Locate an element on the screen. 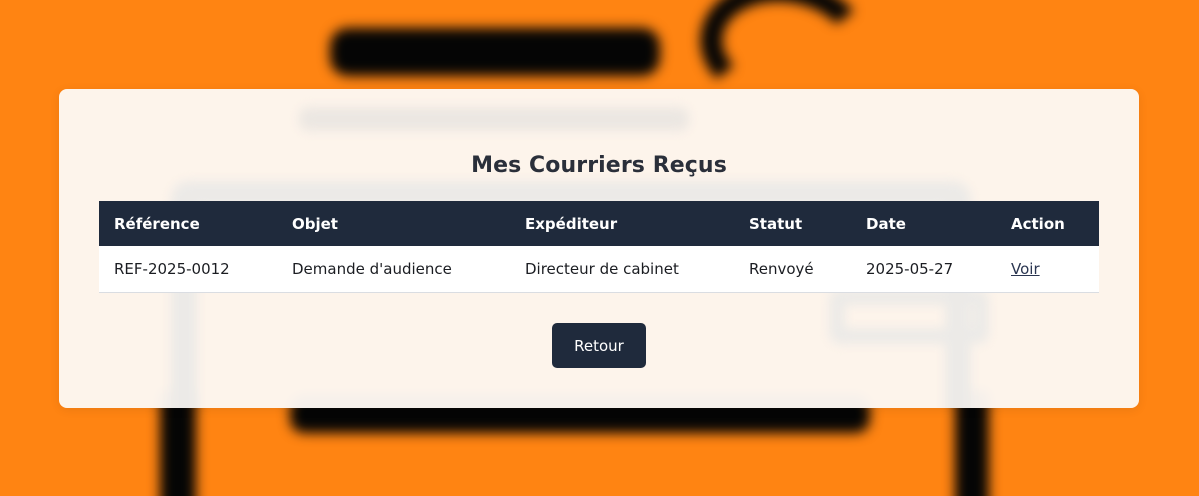 The image size is (1199, 496). column-header-statut: Statut is located at coordinates (776, 223).